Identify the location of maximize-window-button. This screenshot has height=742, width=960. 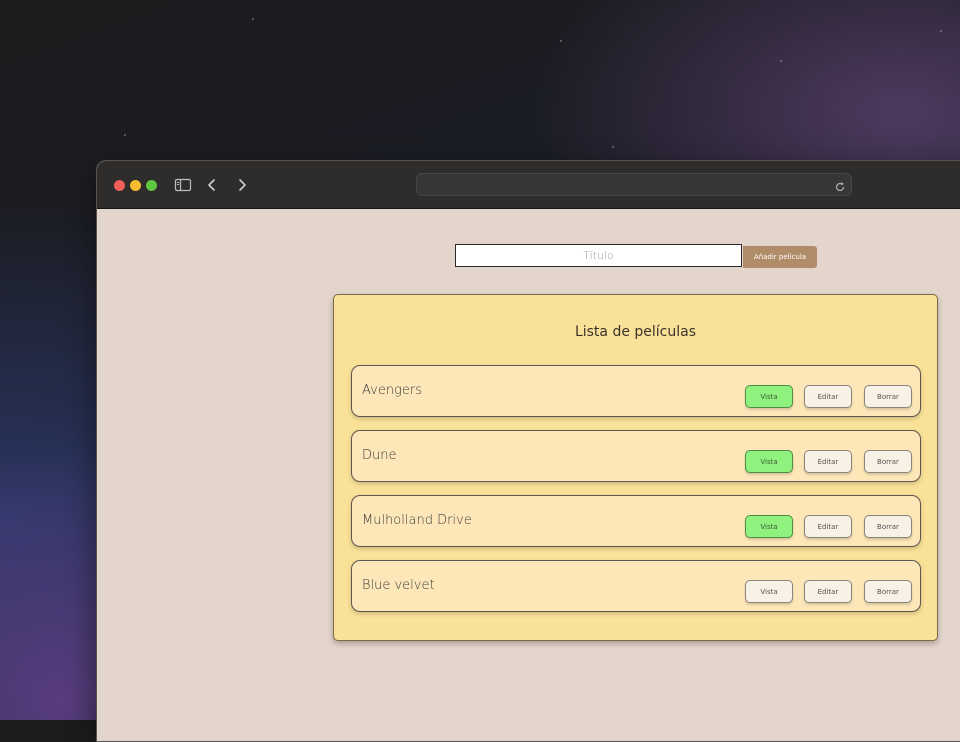
(151, 185).